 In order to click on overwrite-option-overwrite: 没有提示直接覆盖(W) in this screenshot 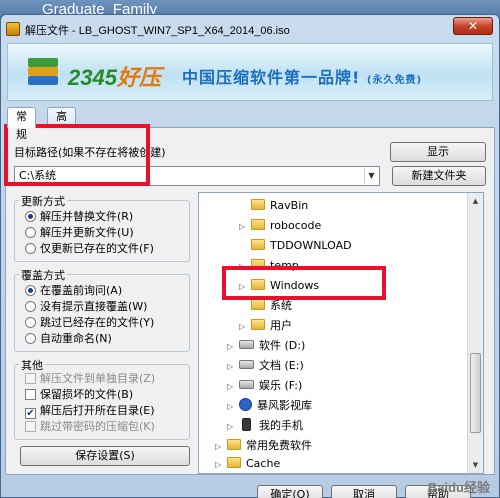, I will do `click(86, 307)`.